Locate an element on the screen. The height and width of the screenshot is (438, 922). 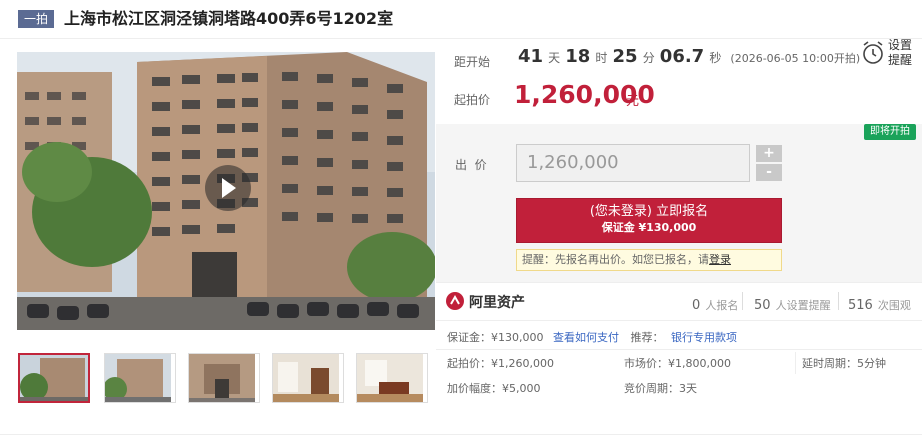
login-link: 登录 is located at coordinates (720, 259).